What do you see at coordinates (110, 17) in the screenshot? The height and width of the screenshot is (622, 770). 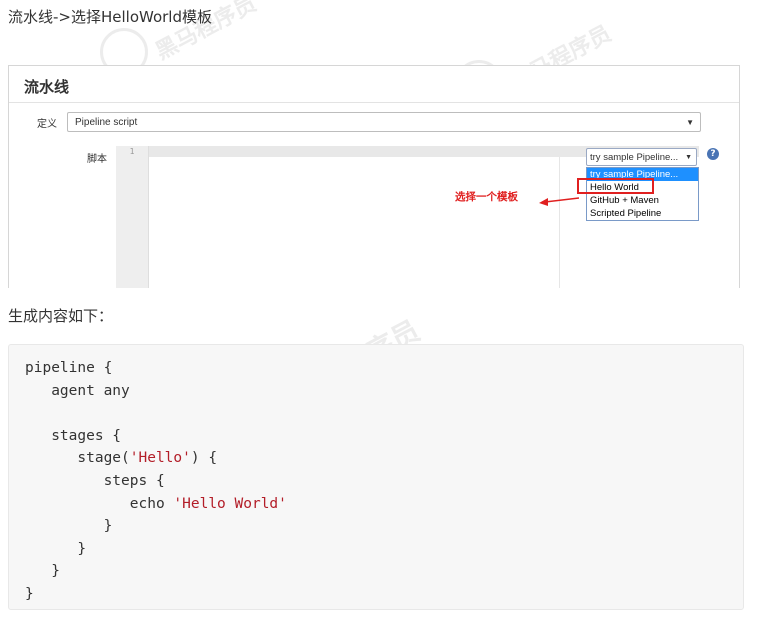 I see `section-heading: 流水线->选择HelloWorld模板` at bounding box center [110, 17].